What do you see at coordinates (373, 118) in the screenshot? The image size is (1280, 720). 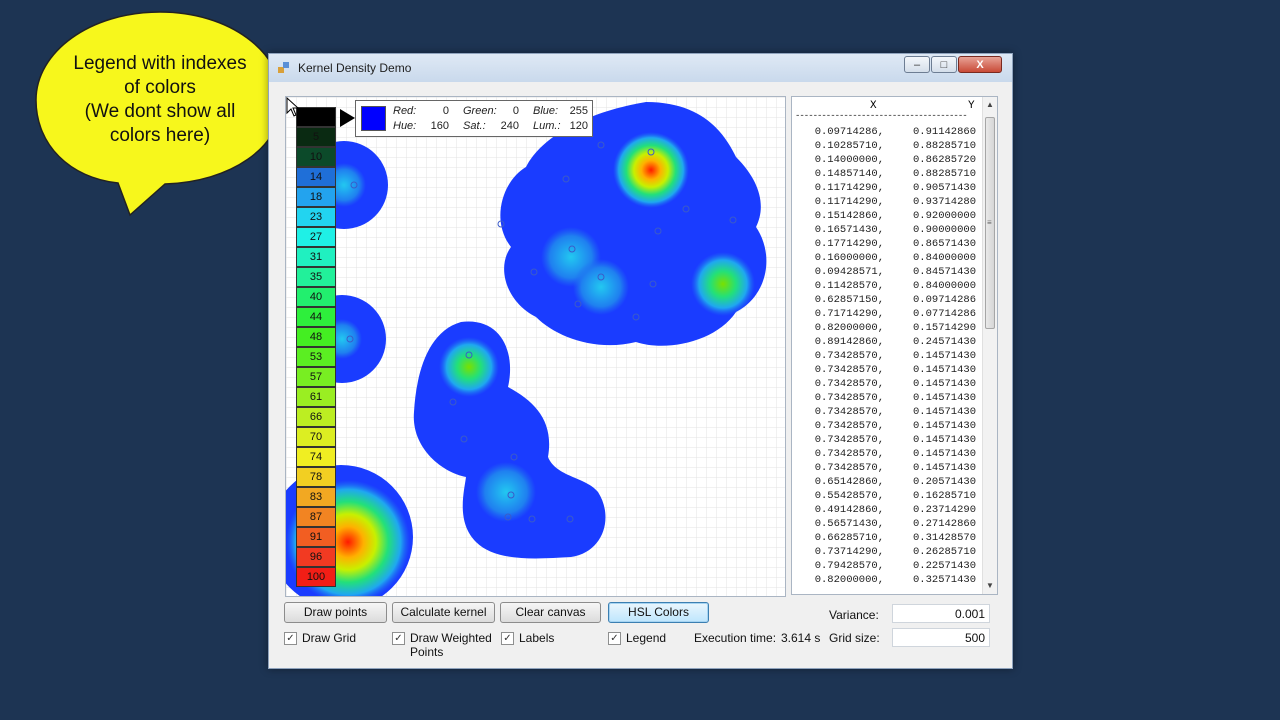 I see `color-swatch` at bounding box center [373, 118].